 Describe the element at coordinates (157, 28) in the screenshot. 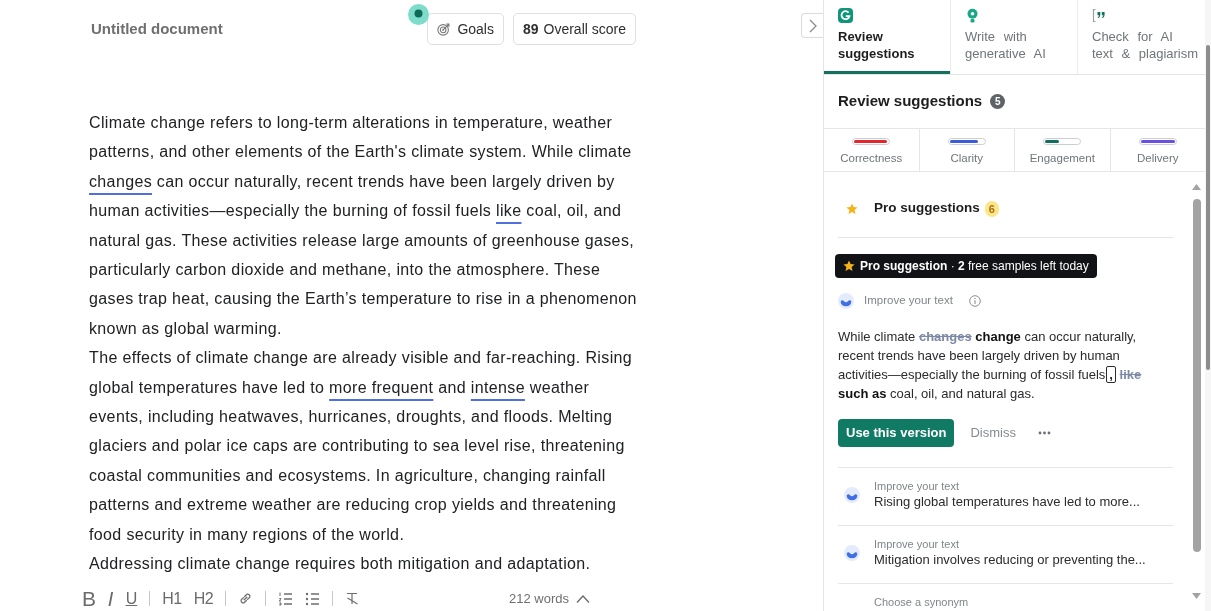

I see `document-title: Untitled document` at that location.